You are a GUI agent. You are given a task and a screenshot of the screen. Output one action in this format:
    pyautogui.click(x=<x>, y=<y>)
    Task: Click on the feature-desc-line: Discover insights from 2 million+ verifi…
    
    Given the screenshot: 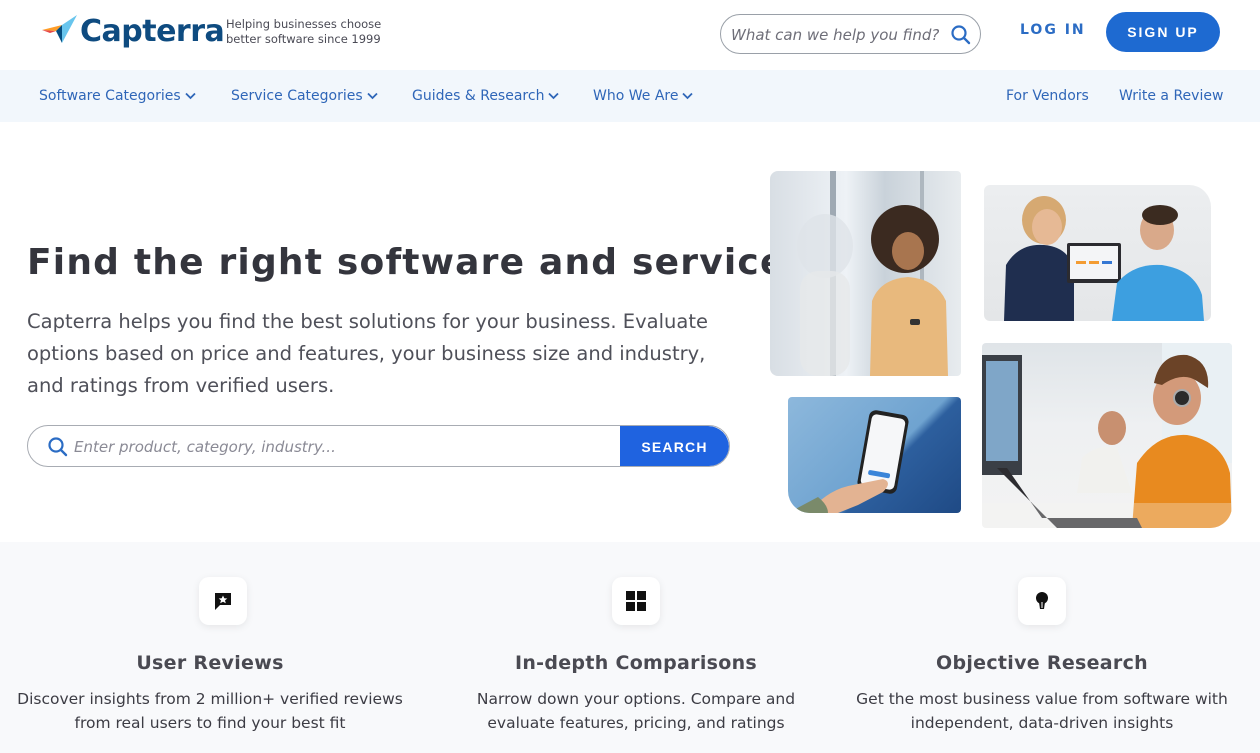 What is the action you would take?
    pyautogui.click(x=210, y=699)
    